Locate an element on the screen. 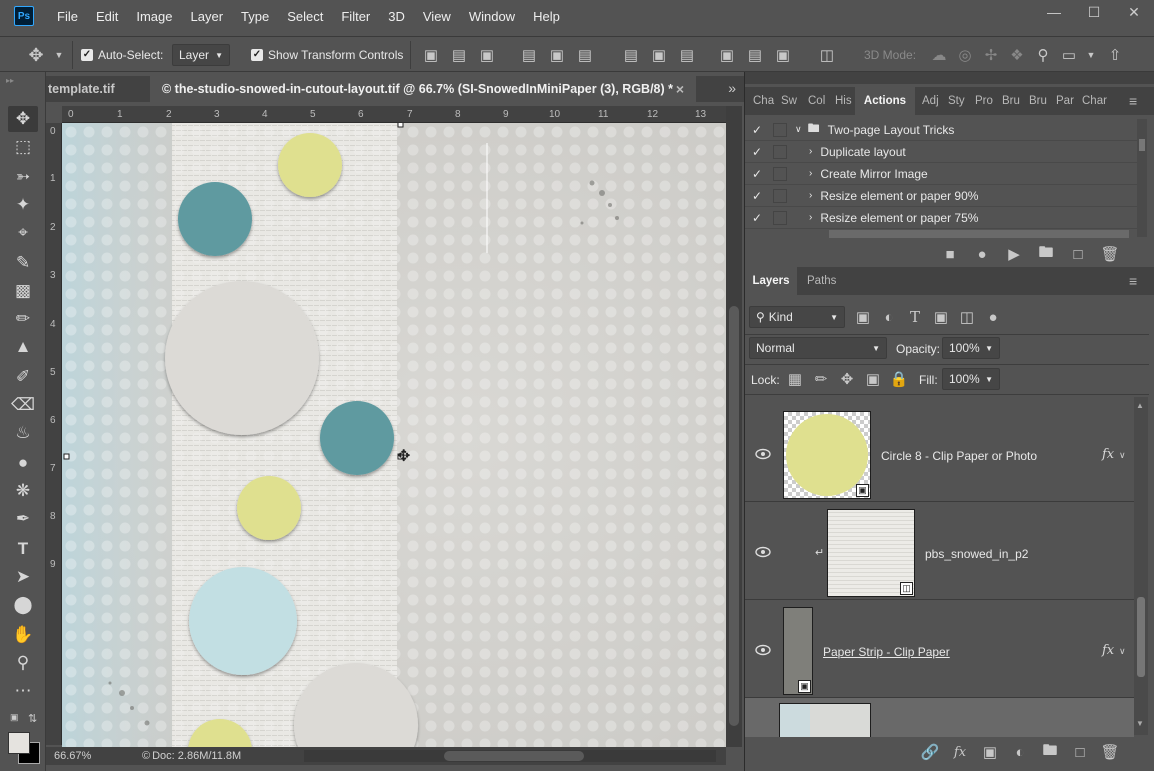 Image resolution: width=1154 pixels, height=771 pixels. menu-select: Select is located at coordinates (305, 16).